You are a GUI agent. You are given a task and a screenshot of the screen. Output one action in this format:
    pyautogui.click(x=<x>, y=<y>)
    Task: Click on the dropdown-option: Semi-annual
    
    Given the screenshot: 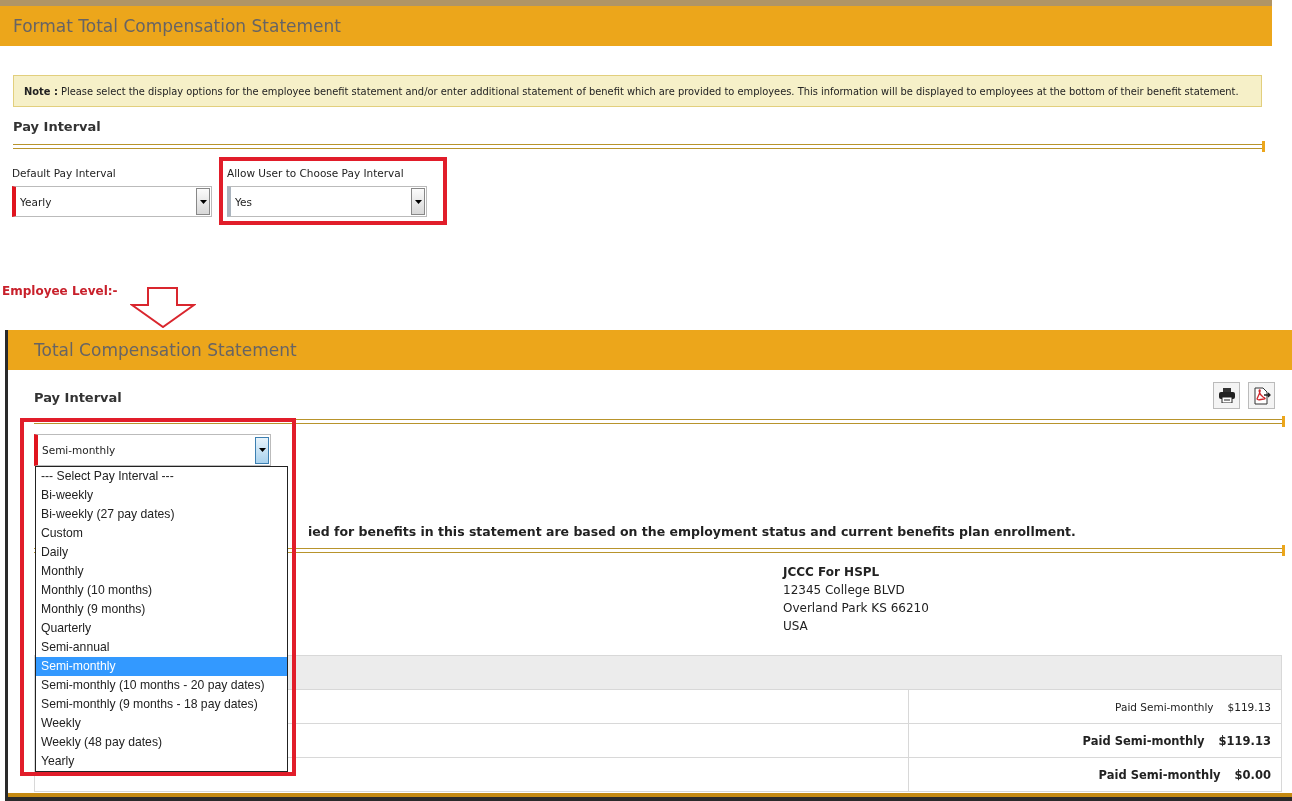 What is the action you would take?
    pyautogui.click(x=161, y=647)
    